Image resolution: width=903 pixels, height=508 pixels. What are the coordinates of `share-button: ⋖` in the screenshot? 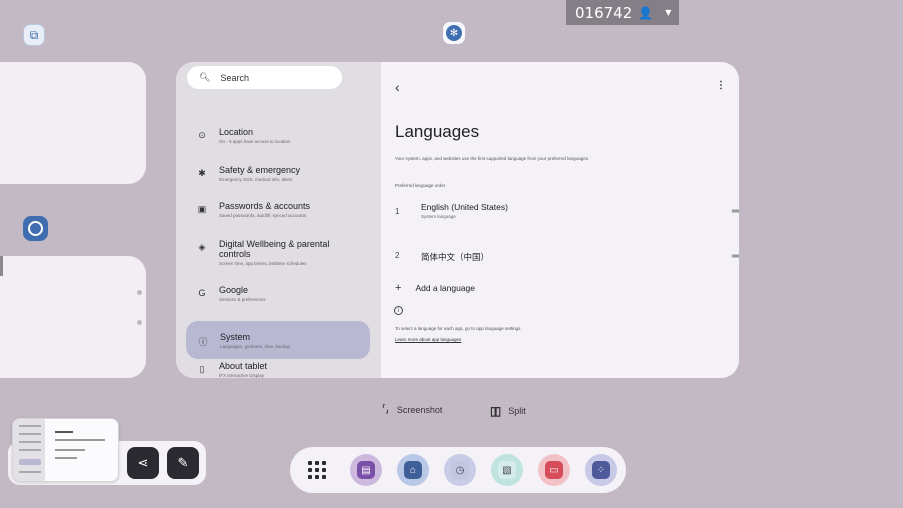 It's located at (143, 463).